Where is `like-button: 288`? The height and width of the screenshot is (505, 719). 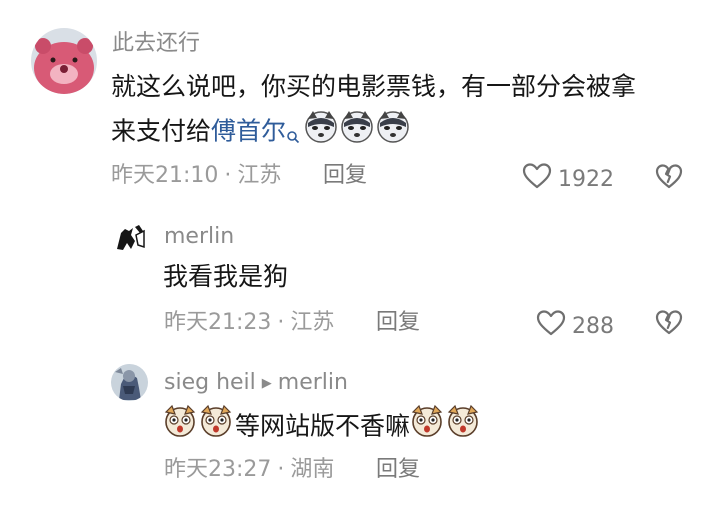
like-button: 288 is located at coordinates (575, 327).